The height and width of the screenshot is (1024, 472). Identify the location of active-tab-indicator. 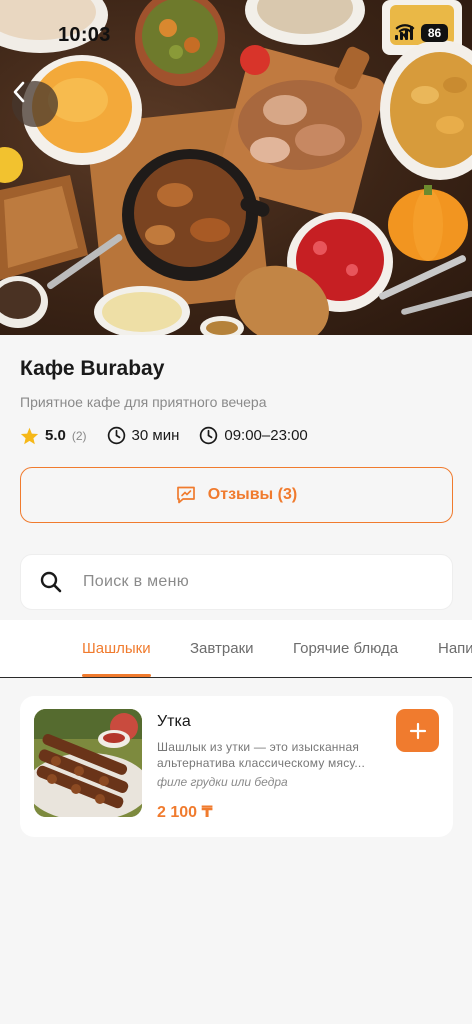
(116, 675).